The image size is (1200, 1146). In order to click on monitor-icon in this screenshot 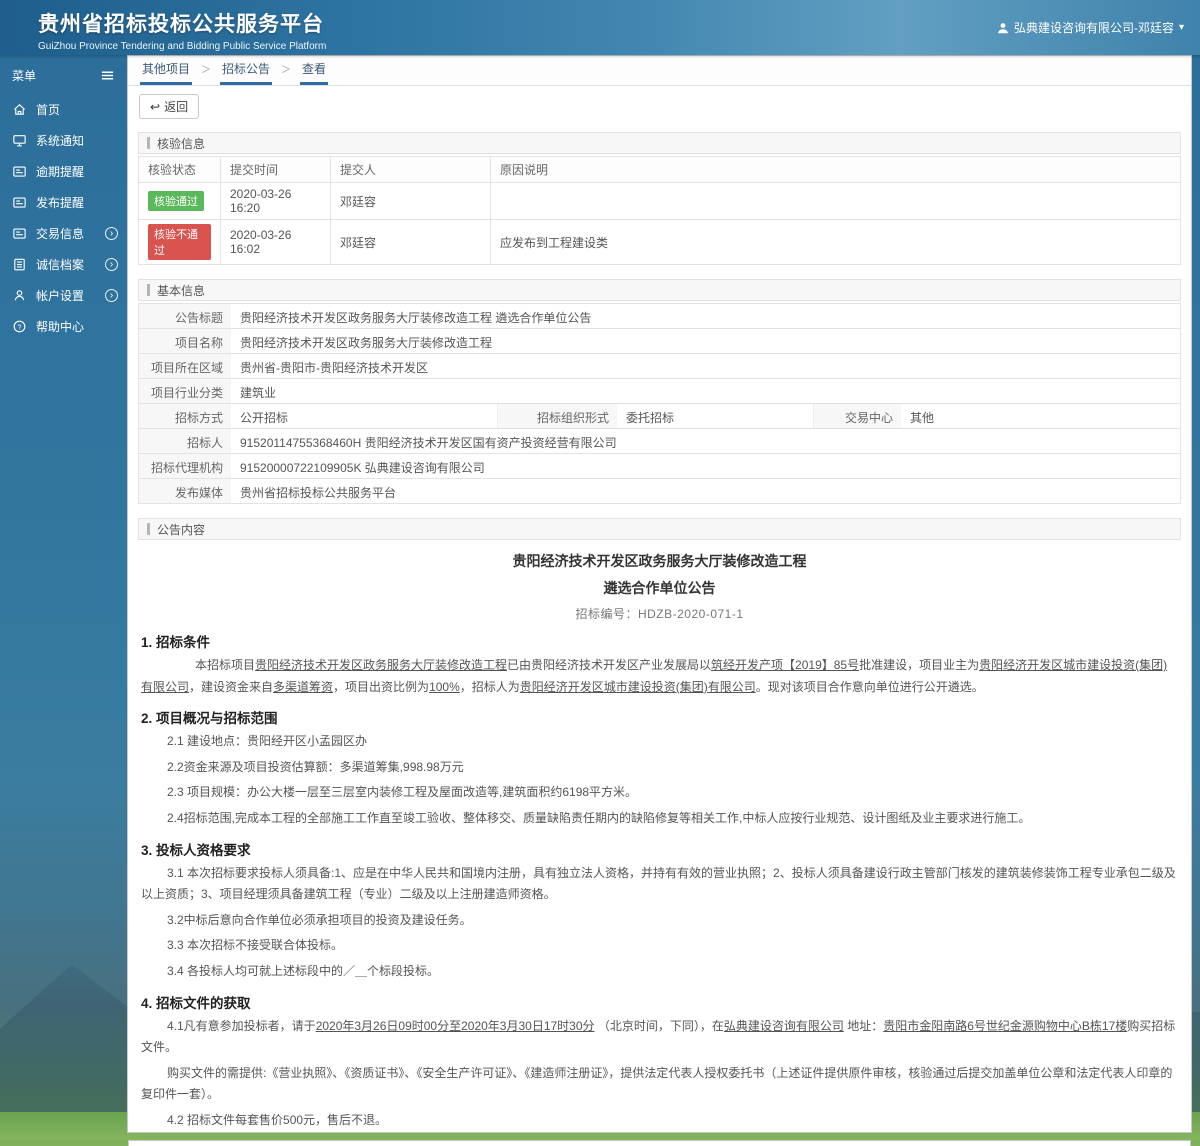, I will do `click(19, 141)`.